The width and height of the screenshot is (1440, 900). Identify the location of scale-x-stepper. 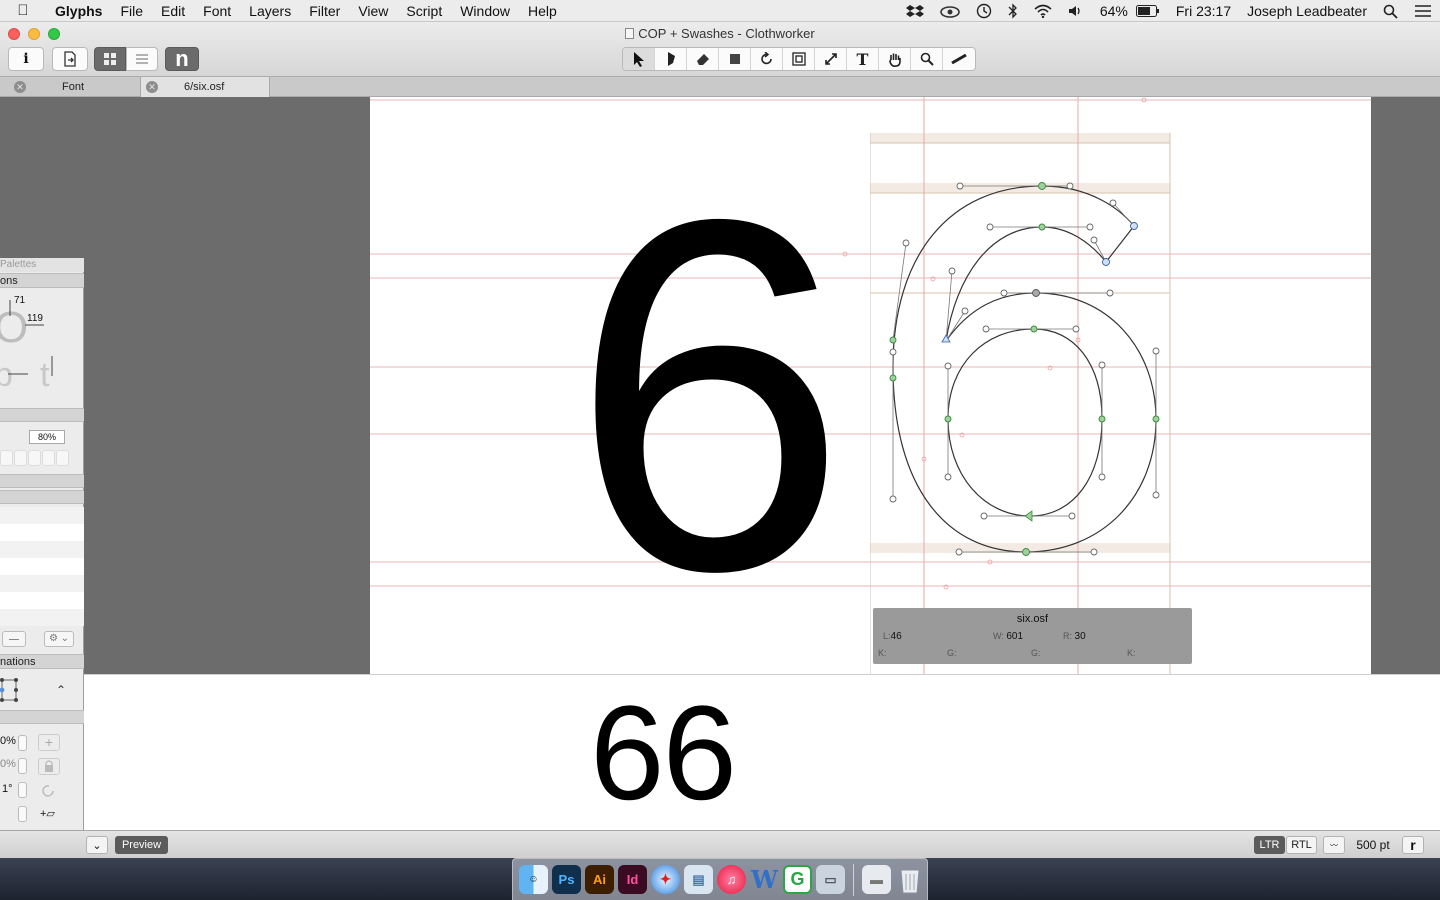
(22, 743).